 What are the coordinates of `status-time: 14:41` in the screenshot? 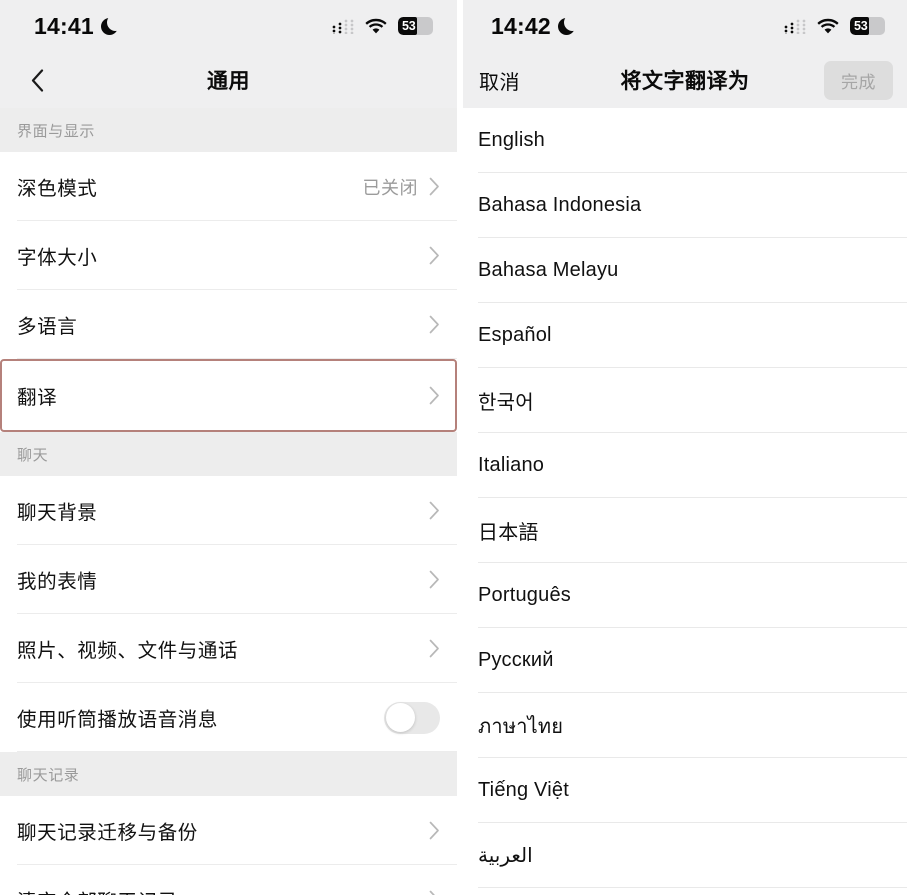 It's located at (64, 25).